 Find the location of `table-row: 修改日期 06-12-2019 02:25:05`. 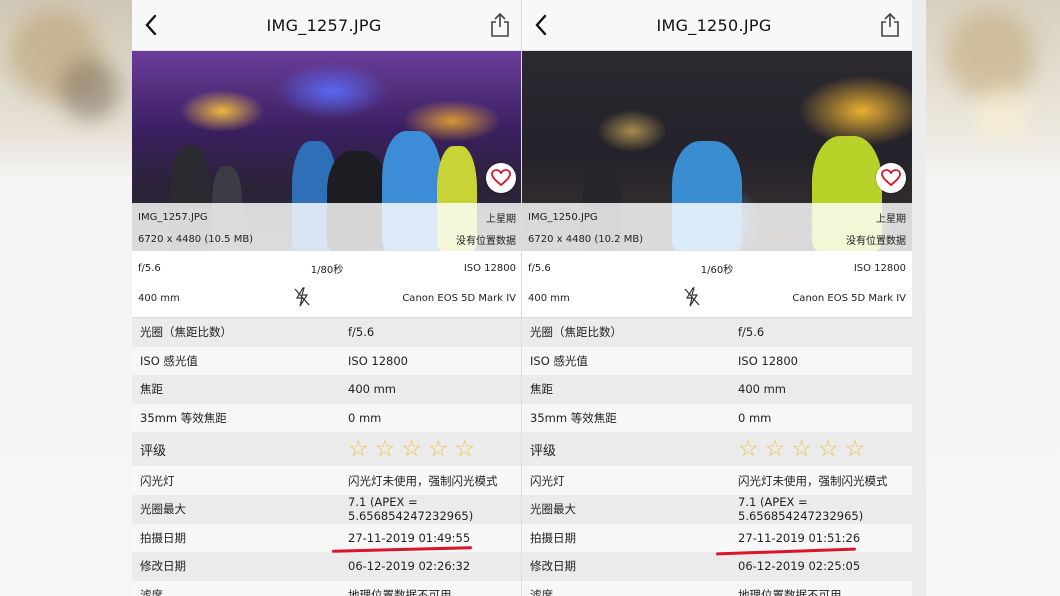

table-row: 修改日期 06-12-2019 02:25:05 is located at coordinates (717, 566).